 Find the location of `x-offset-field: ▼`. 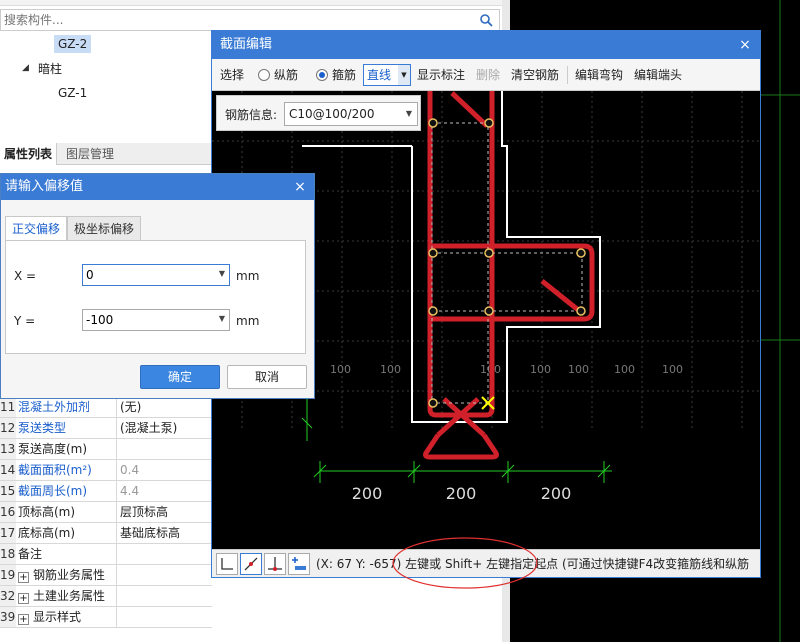

x-offset-field: ▼ is located at coordinates (156, 275).